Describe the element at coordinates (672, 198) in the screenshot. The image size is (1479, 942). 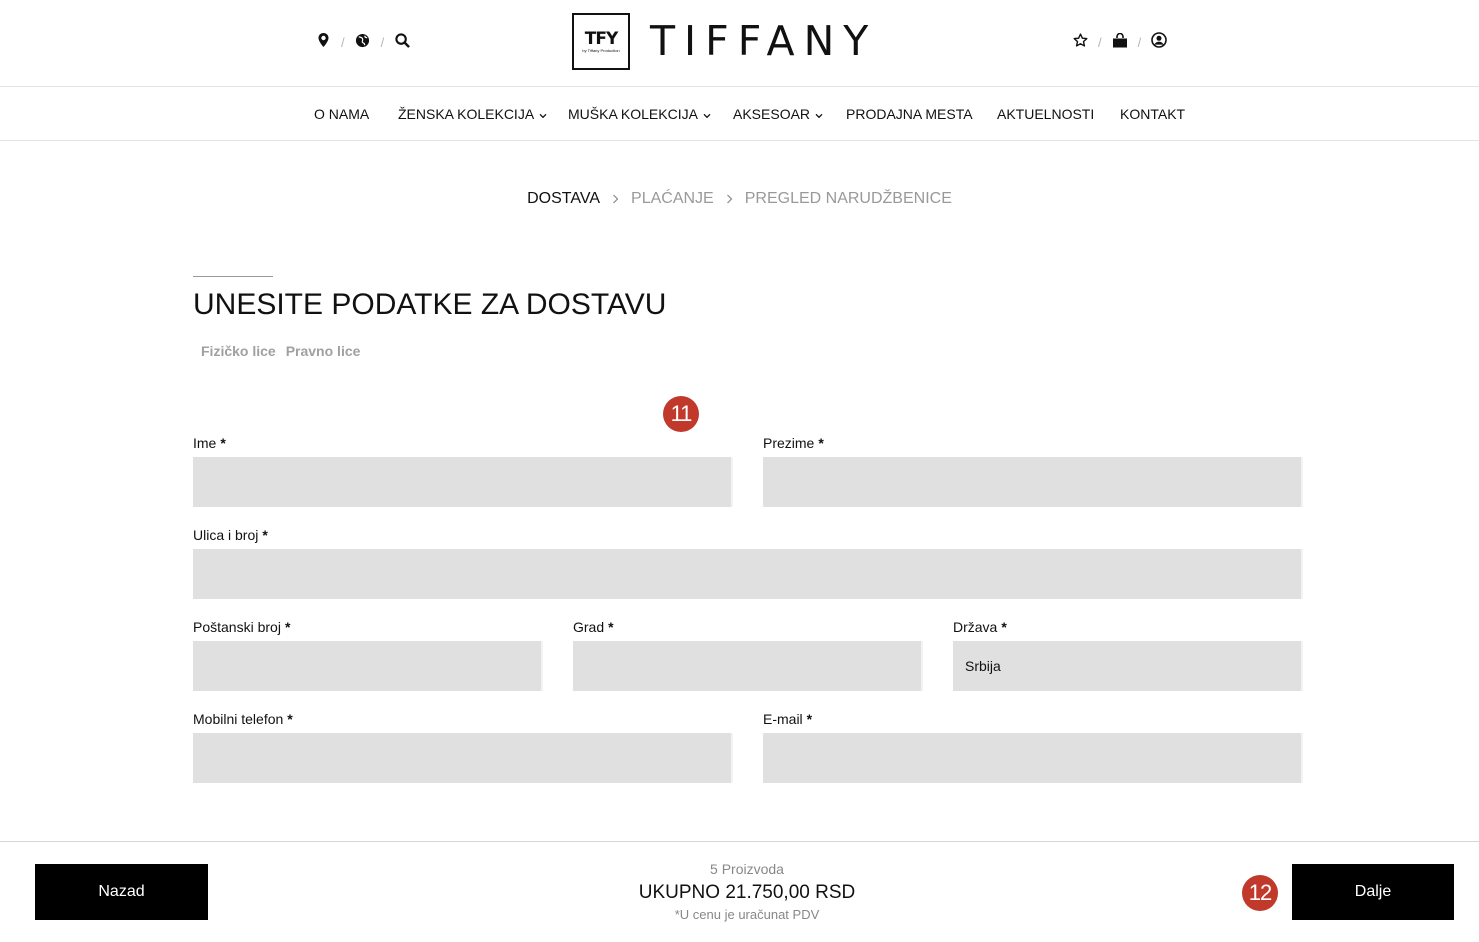
I see `step-placanje: PLAĆANJE` at that location.